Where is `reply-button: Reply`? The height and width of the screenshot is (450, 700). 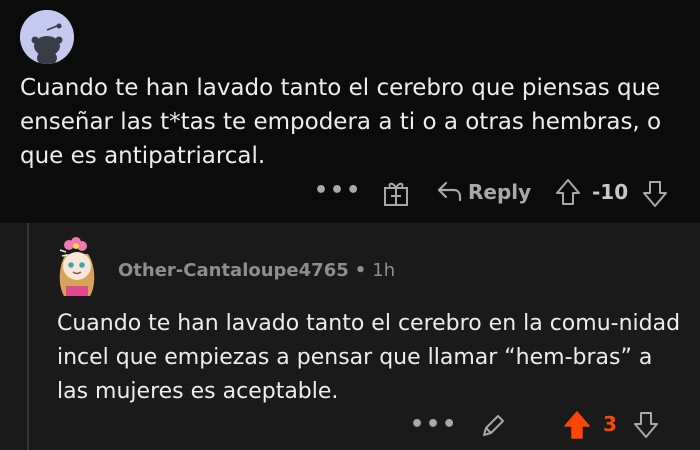 reply-button: Reply is located at coordinates (499, 192).